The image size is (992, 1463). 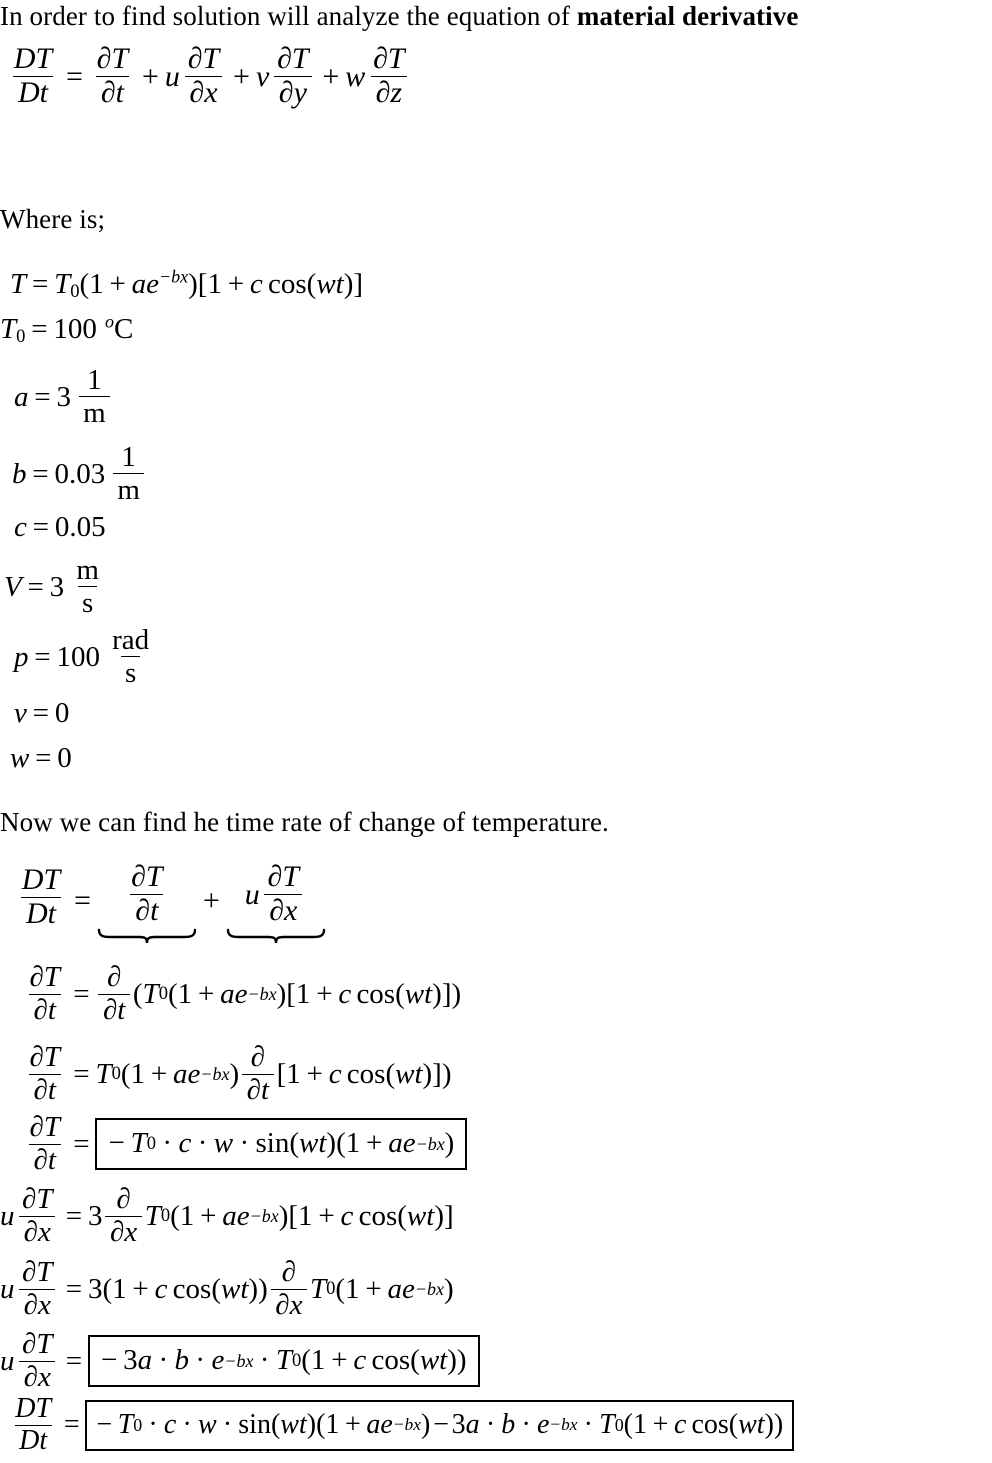 I want to click on given-p-unit-numerator: rad, so click(x=131, y=640).